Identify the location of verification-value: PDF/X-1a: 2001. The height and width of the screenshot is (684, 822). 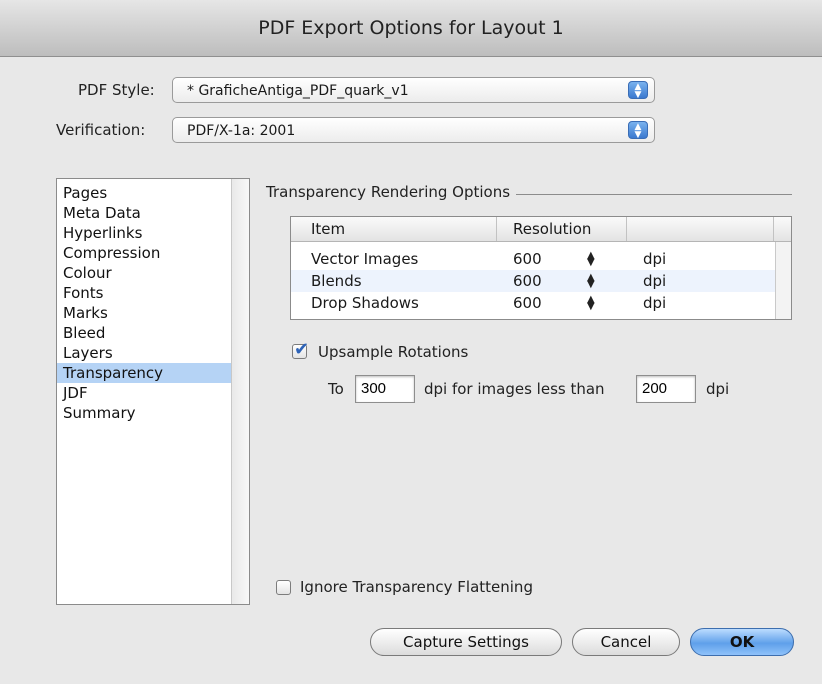
(241, 131).